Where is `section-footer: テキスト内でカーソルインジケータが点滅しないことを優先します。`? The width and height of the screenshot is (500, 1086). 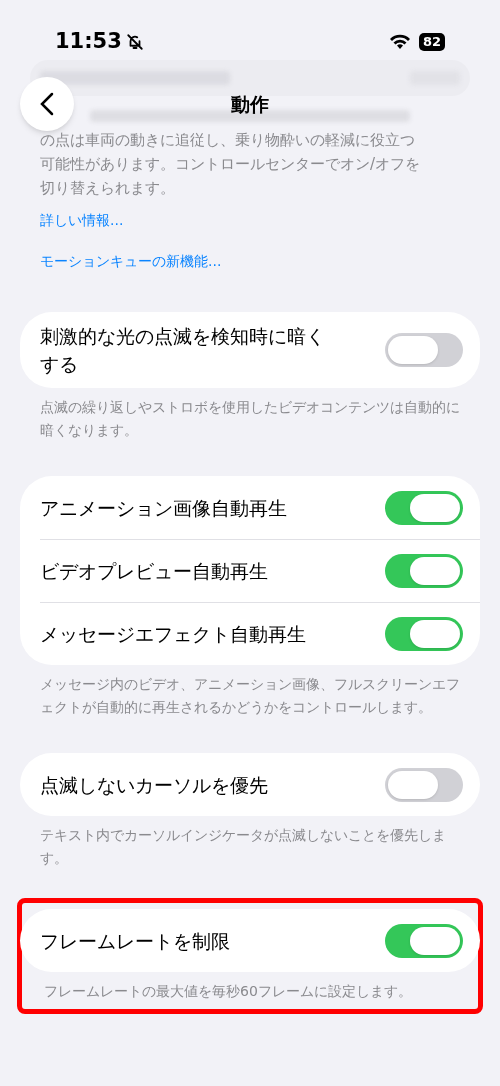 section-footer: テキスト内でカーソルインジケータが点滅しないことを優先します。 is located at coordinates (250, 847).